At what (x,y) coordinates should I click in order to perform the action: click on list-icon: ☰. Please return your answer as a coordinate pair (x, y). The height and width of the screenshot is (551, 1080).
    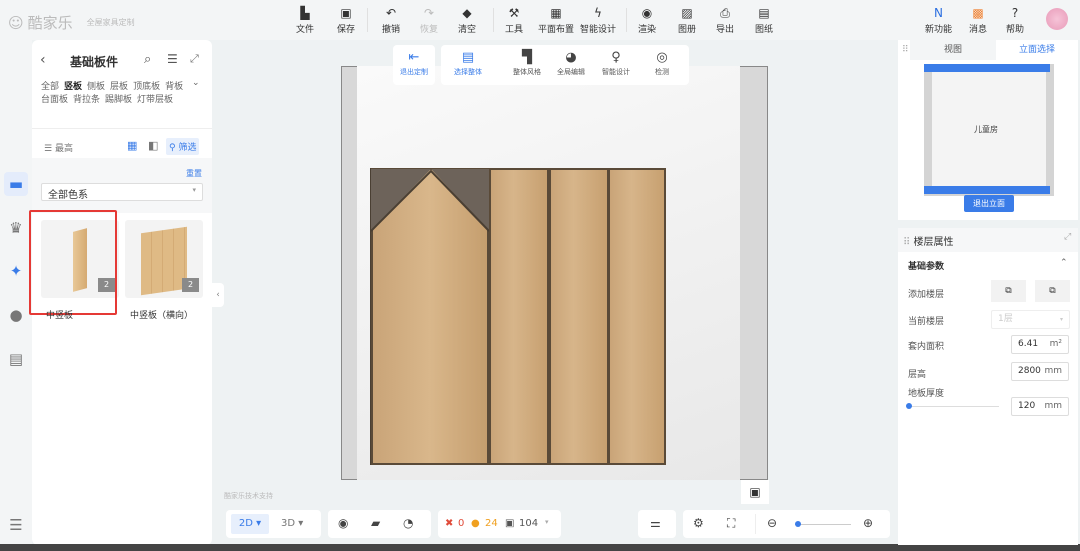
    Looking at the image, I should click on (172, 59).